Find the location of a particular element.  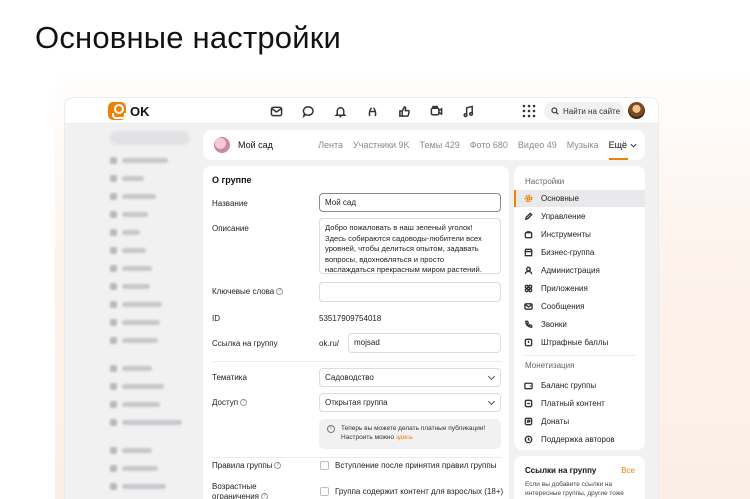

menu-item-calls: Звонки is located at coordinates (579, 324).